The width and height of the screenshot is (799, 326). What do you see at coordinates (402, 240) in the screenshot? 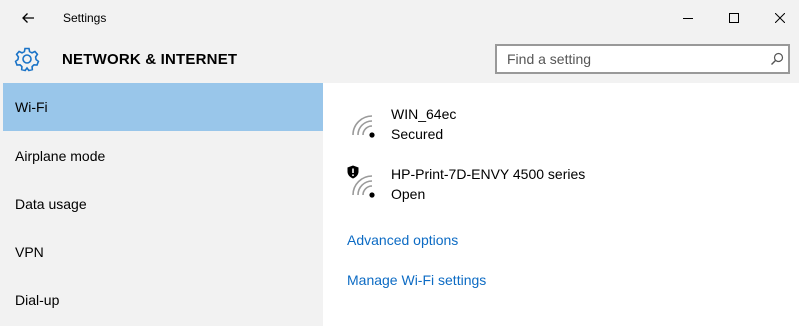
I see `advanced-options-link: Advanced options` at bounding box center [402, 240].